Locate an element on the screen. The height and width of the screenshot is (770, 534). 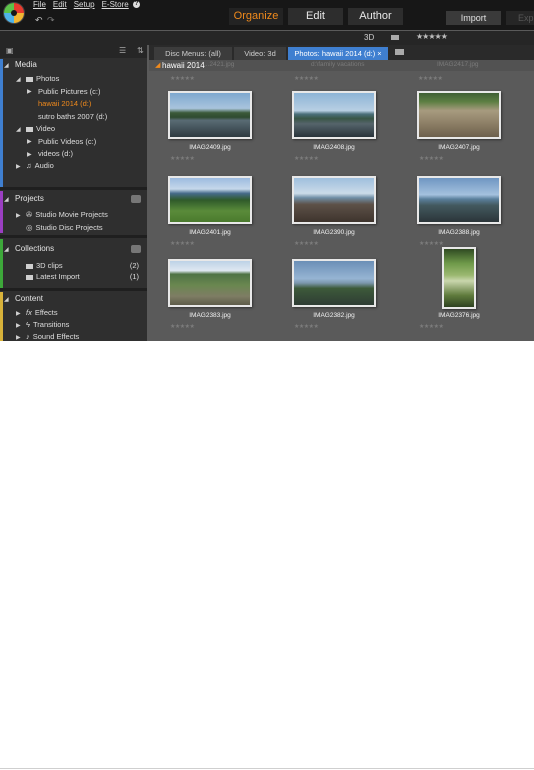
sidebar-item-3d-clips: 3D clips is located at coordinates (44, 265).